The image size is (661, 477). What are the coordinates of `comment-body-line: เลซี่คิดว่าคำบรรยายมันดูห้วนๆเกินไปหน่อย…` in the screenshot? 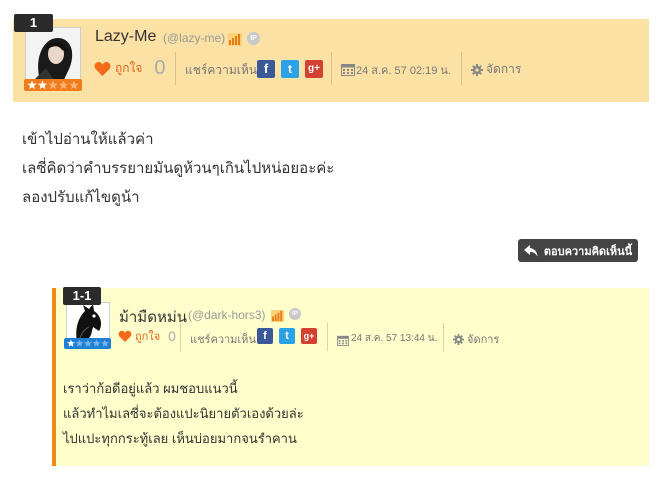 It's located at (178, 168).